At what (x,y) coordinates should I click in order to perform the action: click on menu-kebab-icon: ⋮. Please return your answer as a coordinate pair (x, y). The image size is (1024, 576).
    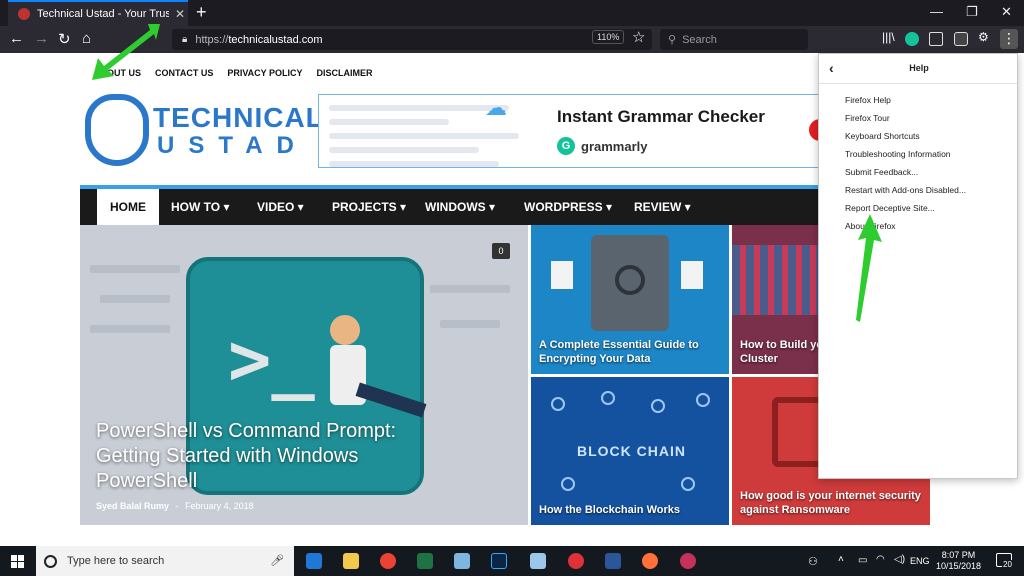
    Looking at the image, I should click on (1009, 39).